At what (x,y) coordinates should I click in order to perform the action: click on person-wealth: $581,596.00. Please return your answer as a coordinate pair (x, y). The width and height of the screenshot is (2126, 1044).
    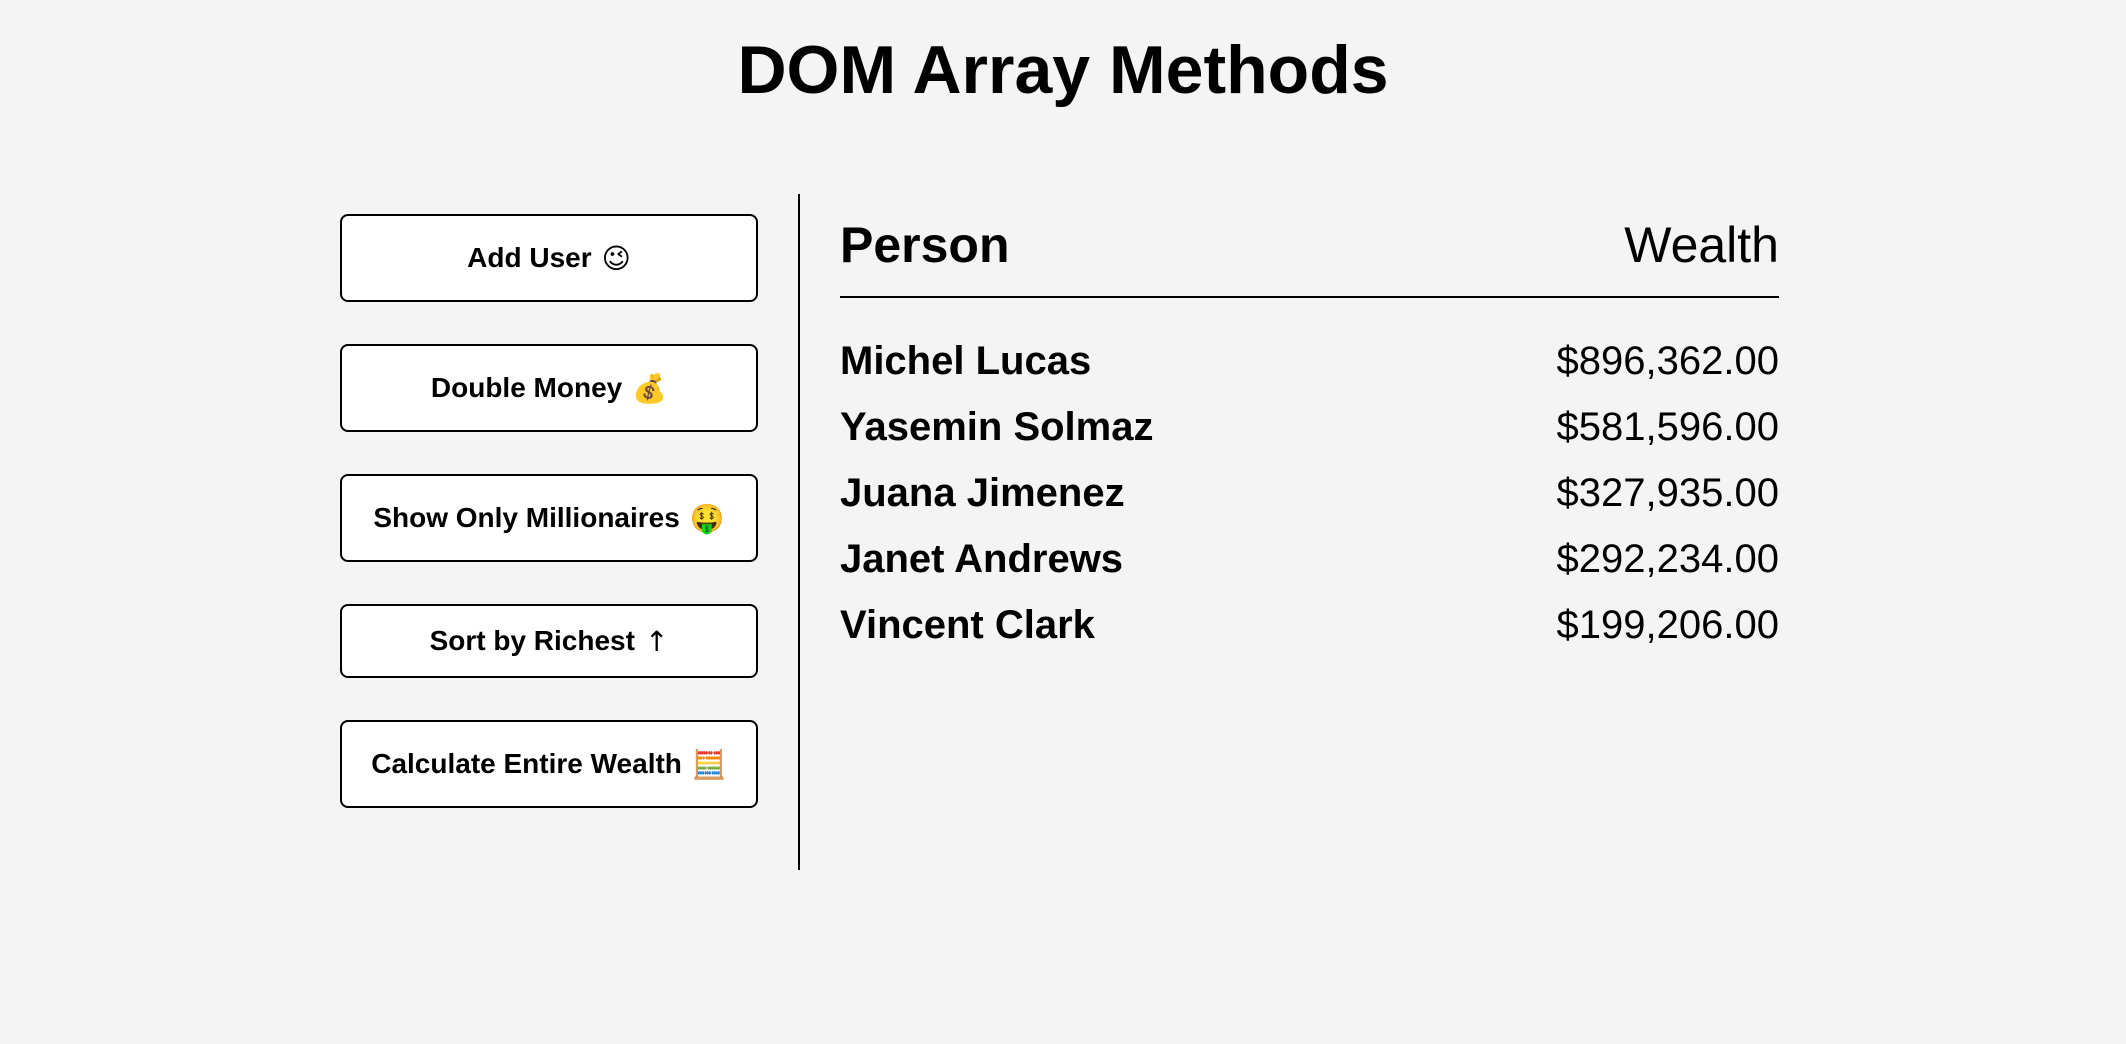
    Looking at the image, I should click on (1667, 426).